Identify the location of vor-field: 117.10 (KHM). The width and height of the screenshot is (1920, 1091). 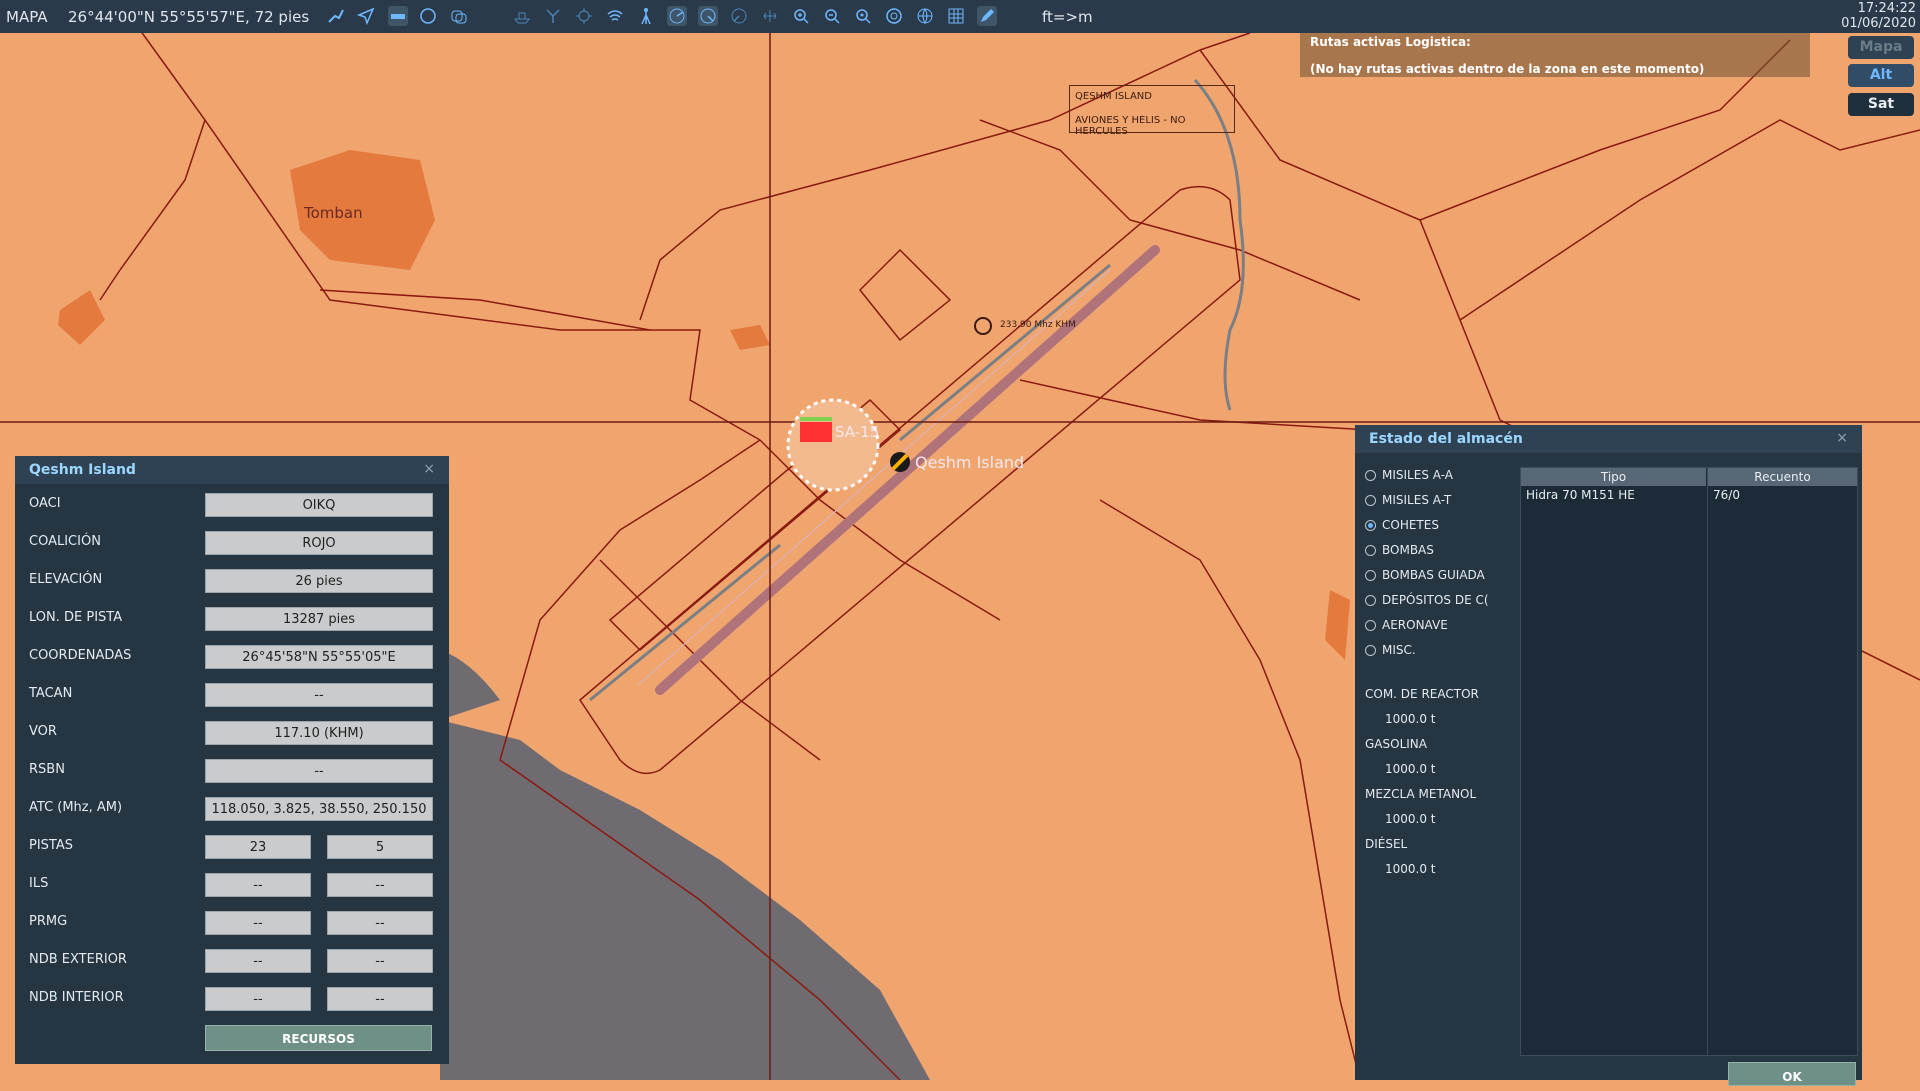
(319, 733).